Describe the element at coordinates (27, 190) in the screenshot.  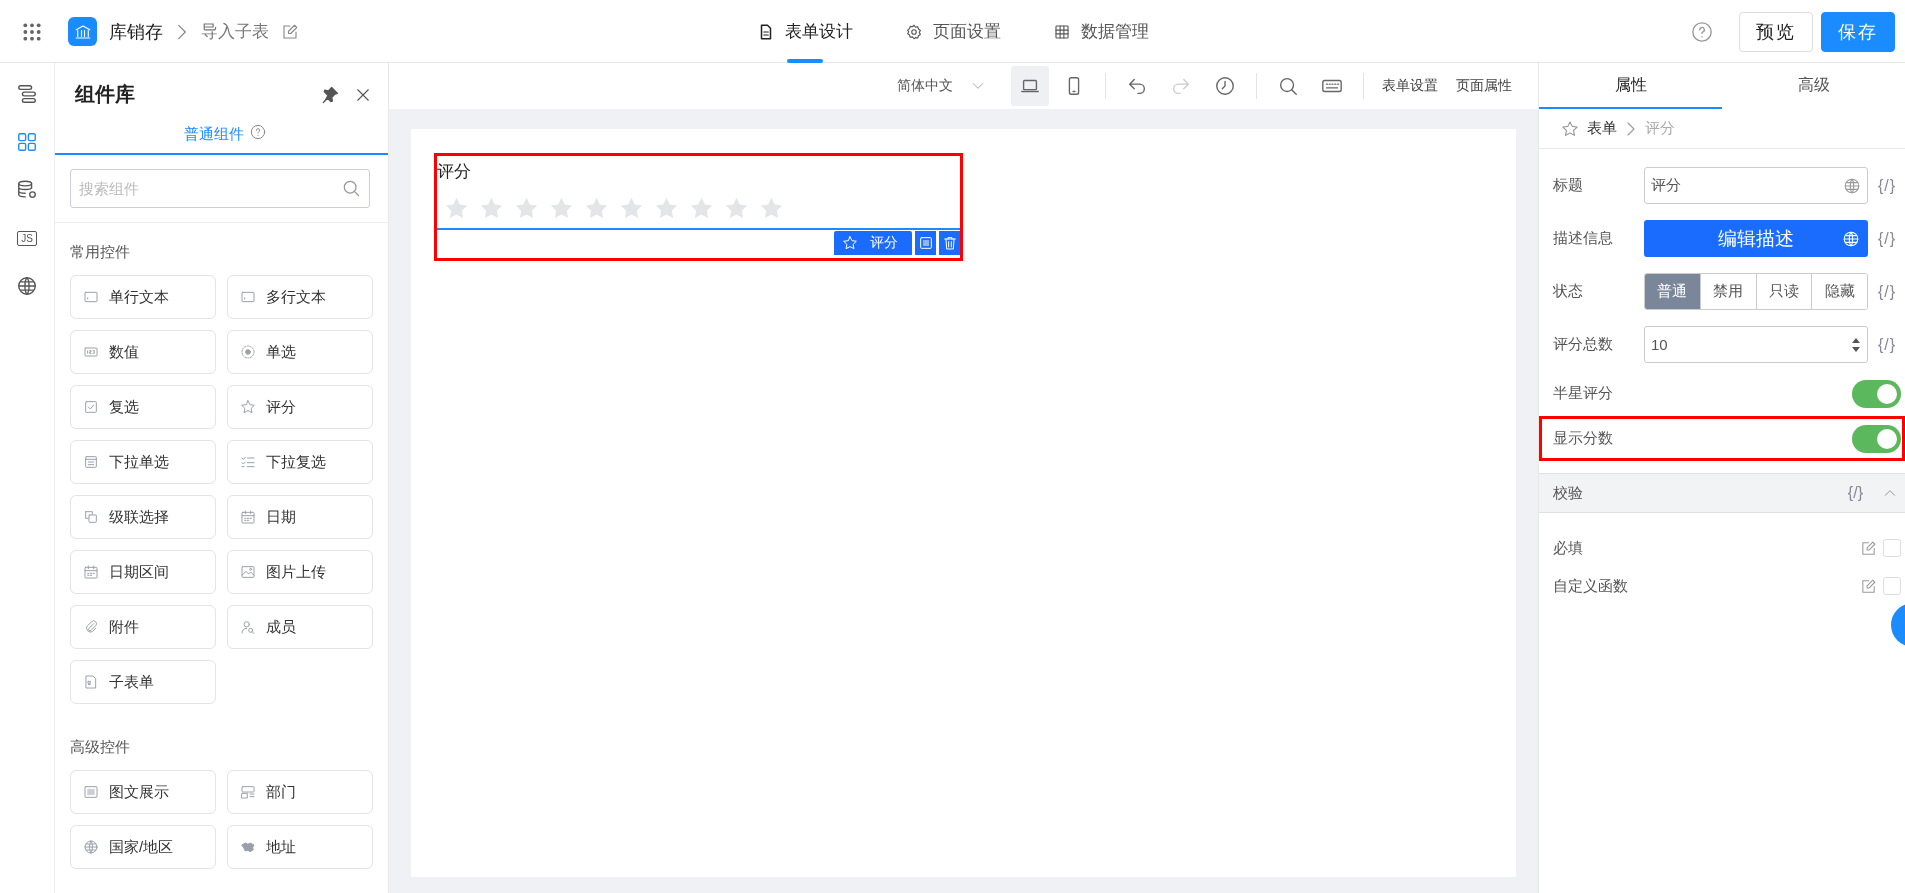
I see `database-settings-icon` at that location.